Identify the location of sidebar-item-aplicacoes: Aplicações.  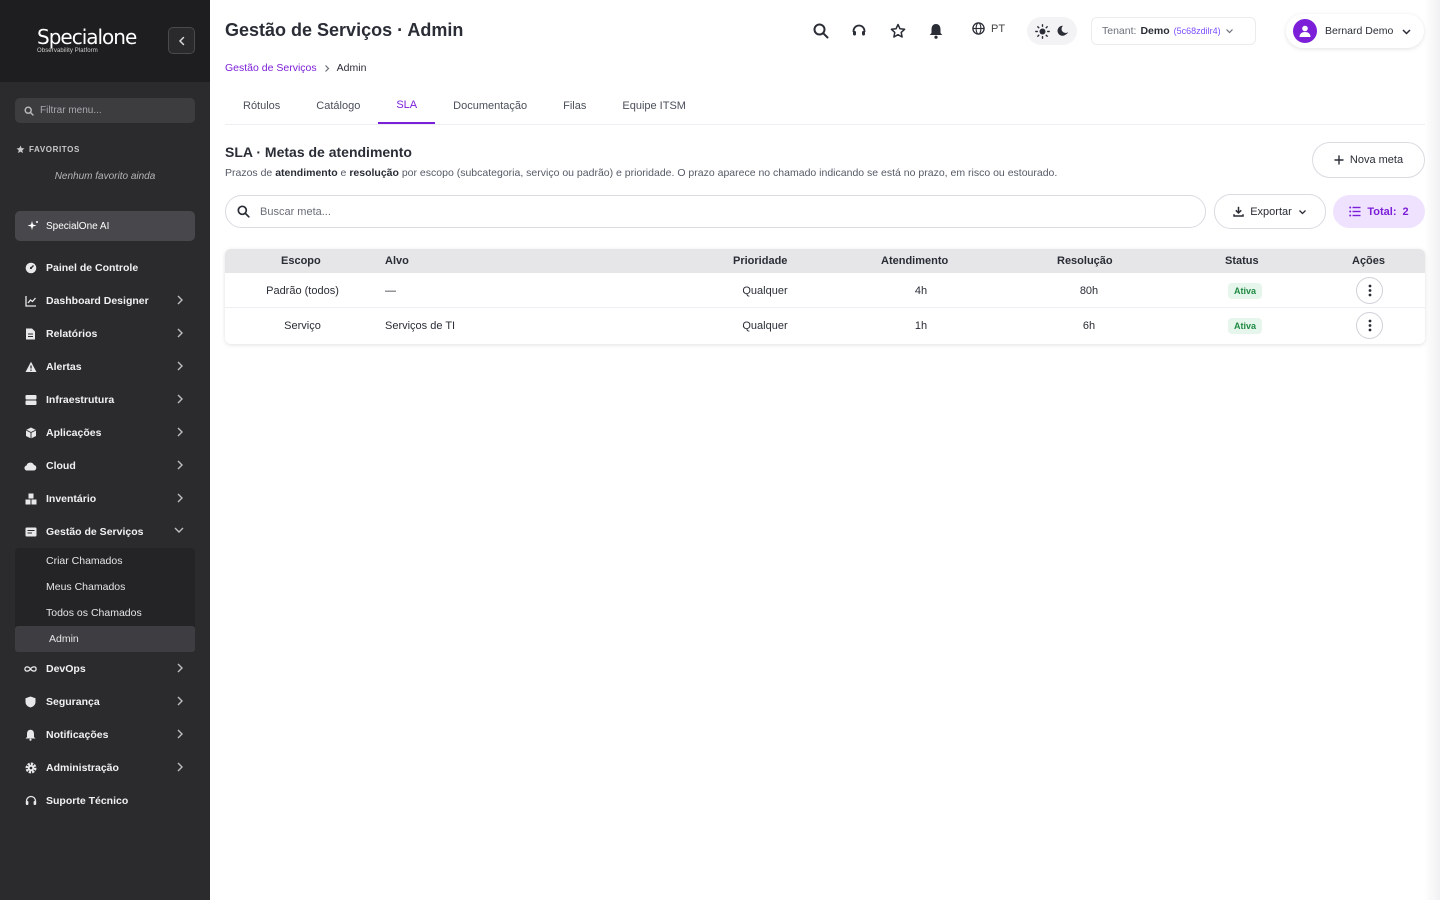
(105, 432).